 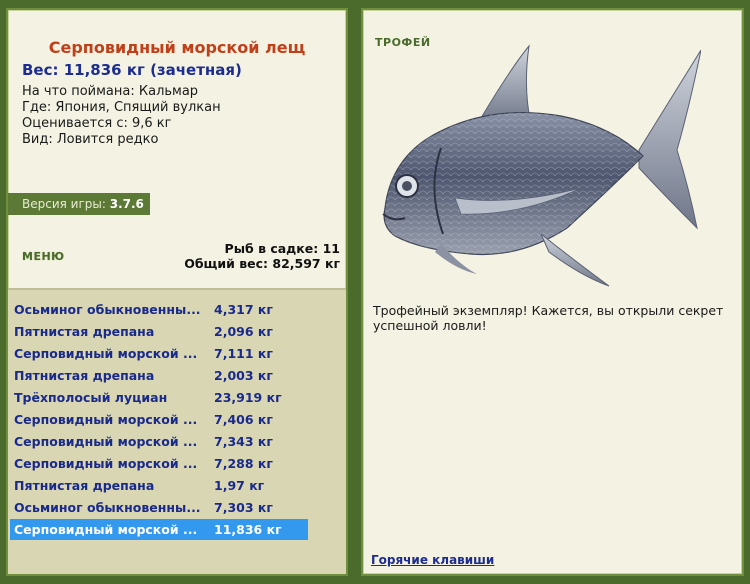 What do you see at coordinates (262, 263) in the screenshot?
I see `total-weight: Общий вес: 82,597 кг` at bounding box center [262, 263].